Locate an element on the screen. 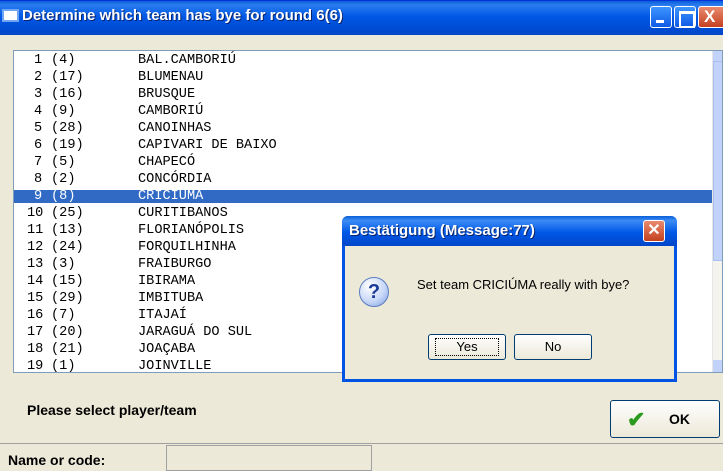 The width and height of the screenshot is (723, 471). checkmark-icon: ✔ is located at coordinates (636, 419).